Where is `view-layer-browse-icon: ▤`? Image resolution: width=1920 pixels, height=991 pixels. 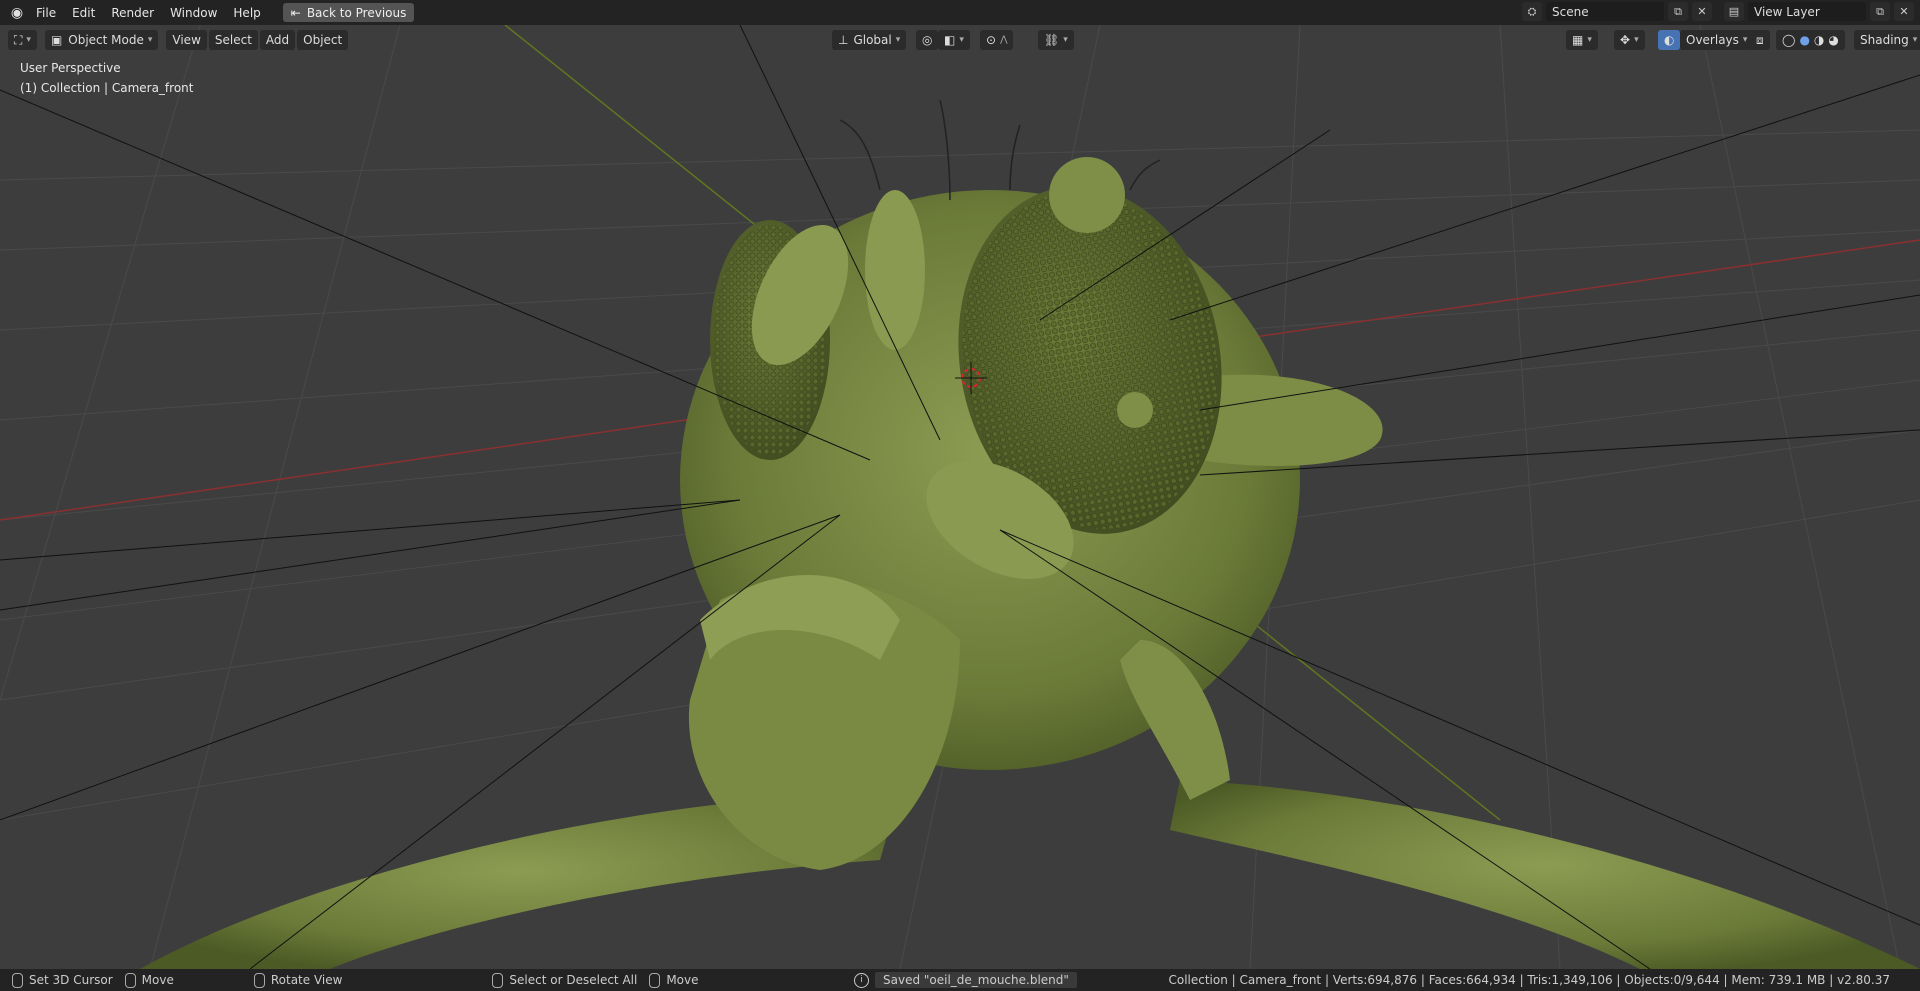 view-layer-browse-icon: ▤ is located at coordinates (1734, 11).